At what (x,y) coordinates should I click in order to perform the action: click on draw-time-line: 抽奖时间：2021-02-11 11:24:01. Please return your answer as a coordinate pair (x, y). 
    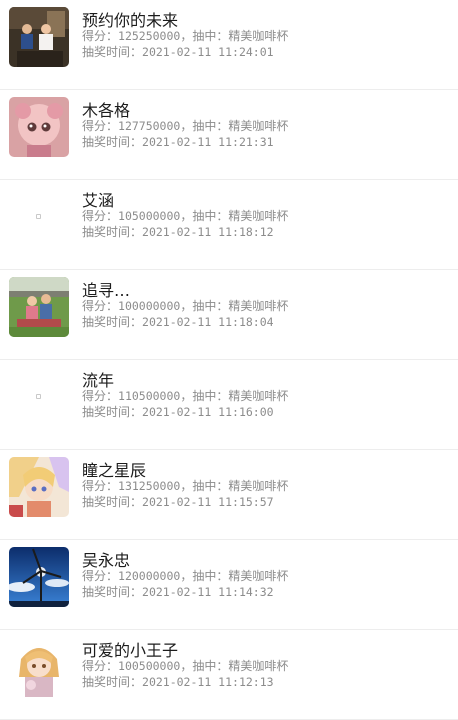
    Looking at the image, I should click on (178, 52).